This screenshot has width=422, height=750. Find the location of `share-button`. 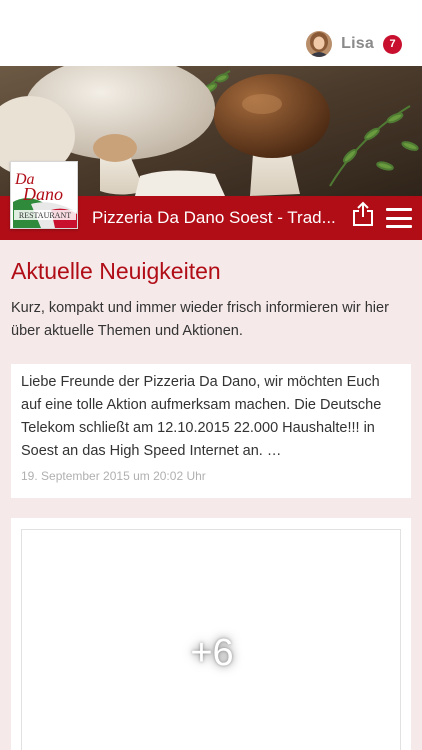

share-button is located at coordinates (363, 216).